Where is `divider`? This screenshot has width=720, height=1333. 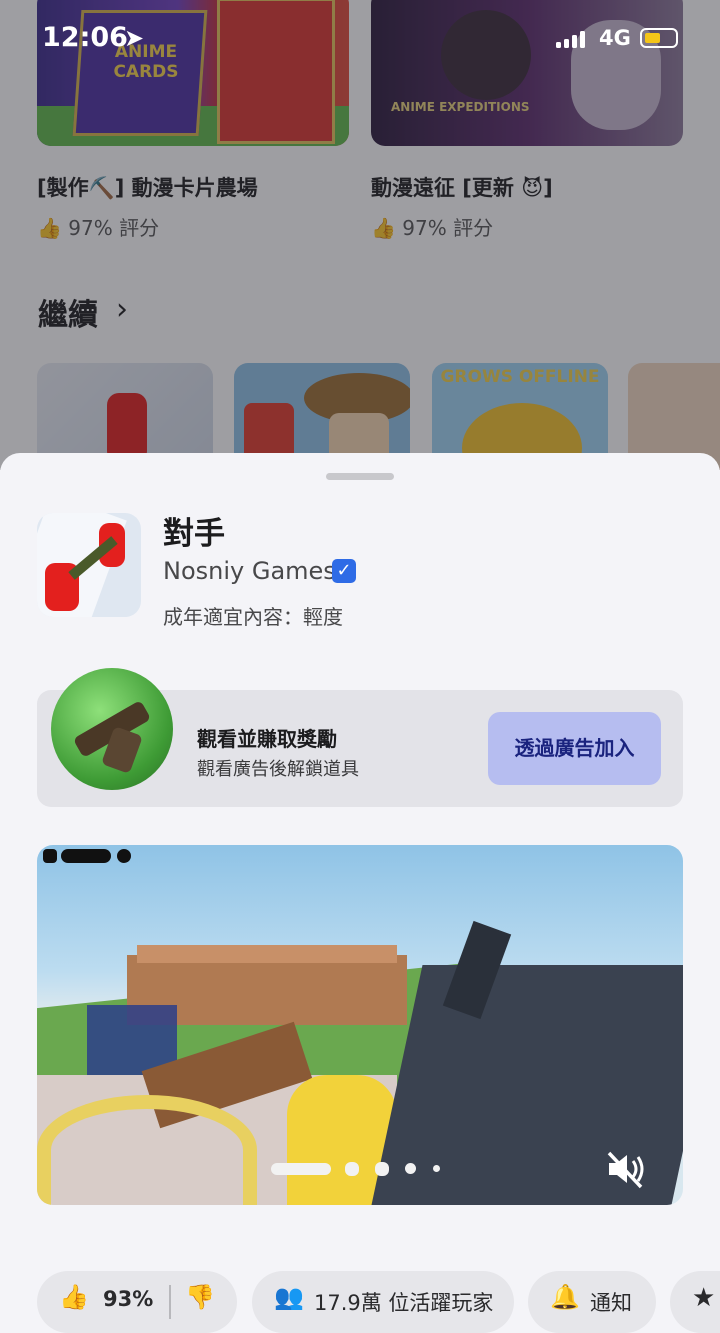
divider is located at coordinates (170, 1302).